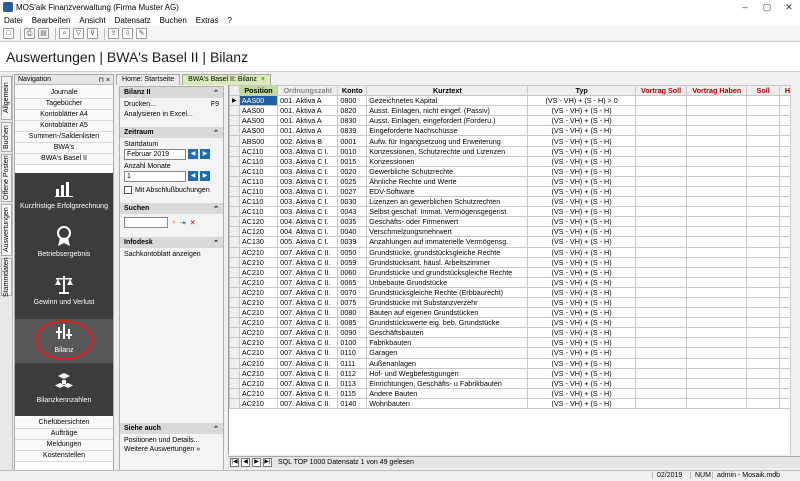 The image size is (800, 481). What do you see at coordinates (155, 154) in the screenshot?
I see `startdatum-field: Februar 2019` at bounding box center [155, 154].